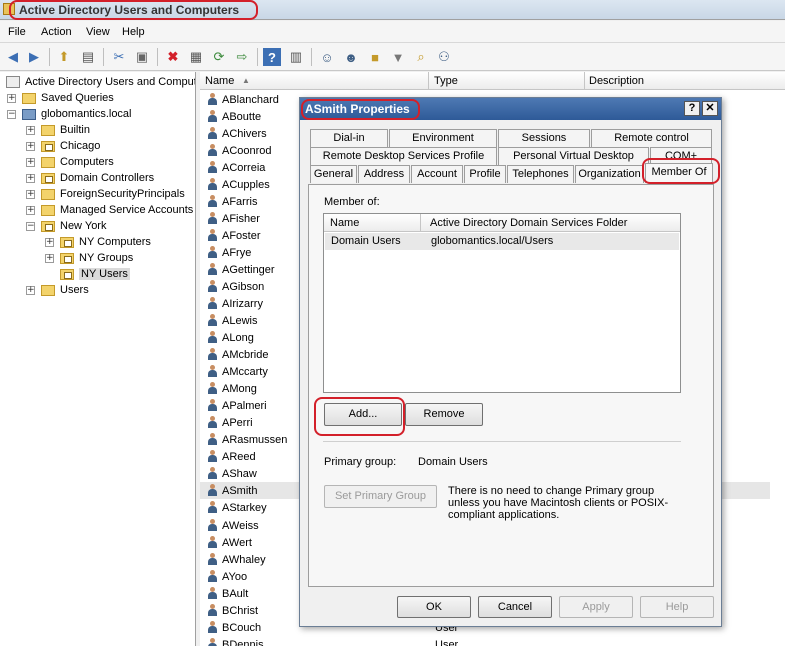 The image size is (785, 646). Describe the element at coordinates (242, 303) in the screenshot. I see `user-name: AIrizarry` at that location.